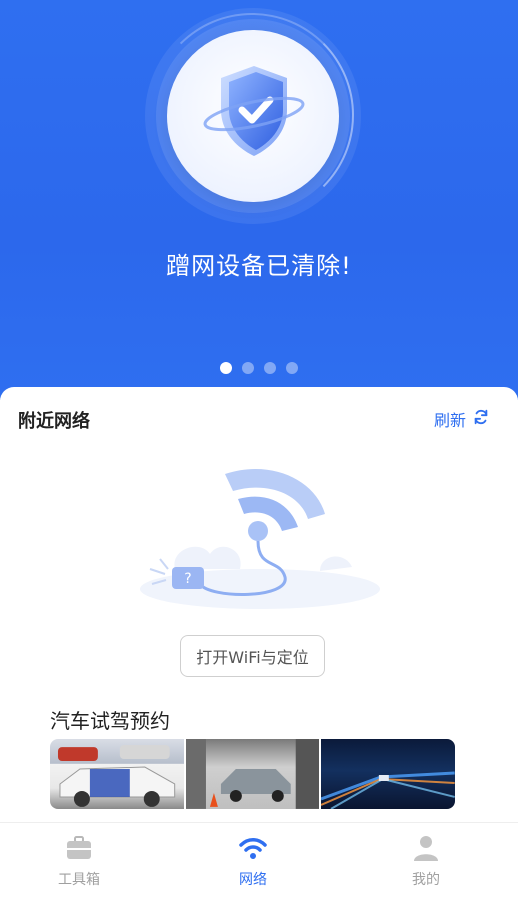  Describe the element at coordinates (259, 368) in the screenshot. I see `carousel-indicator` at that location.